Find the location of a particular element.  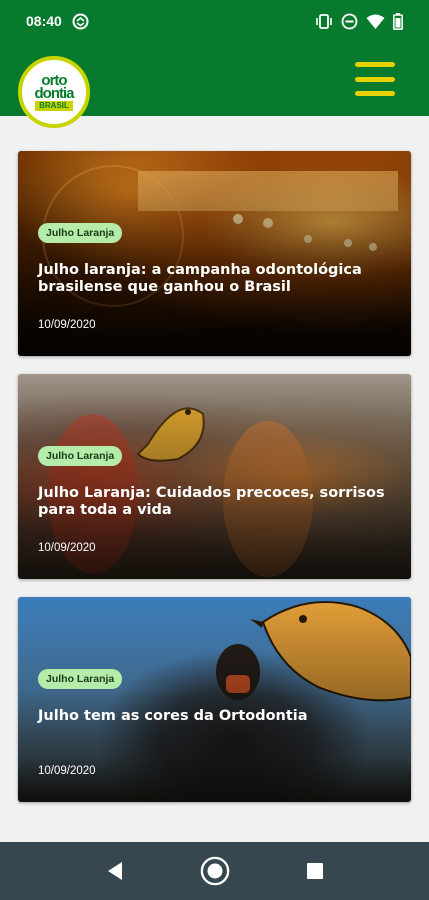

recents-icon is located at coordinates (315, 871).